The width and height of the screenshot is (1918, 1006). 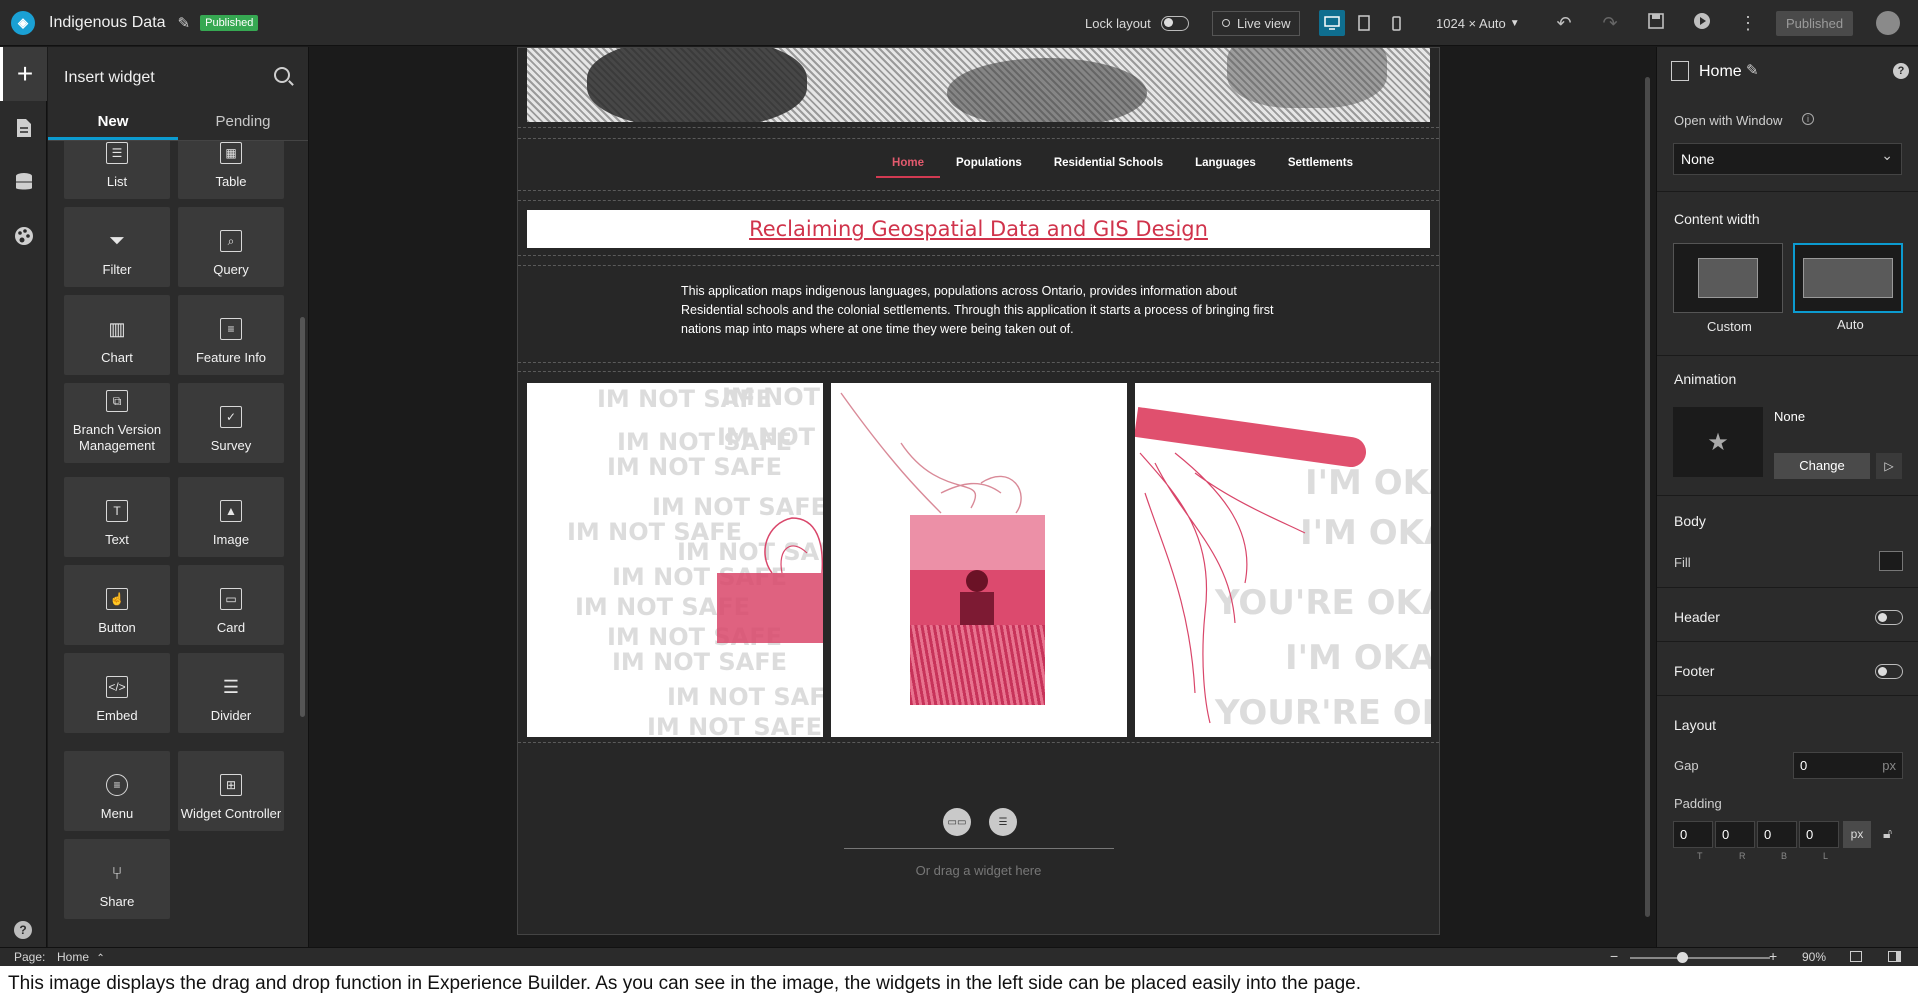 I want to click on live-view-button: Live view, so click(x=1256, y=23).